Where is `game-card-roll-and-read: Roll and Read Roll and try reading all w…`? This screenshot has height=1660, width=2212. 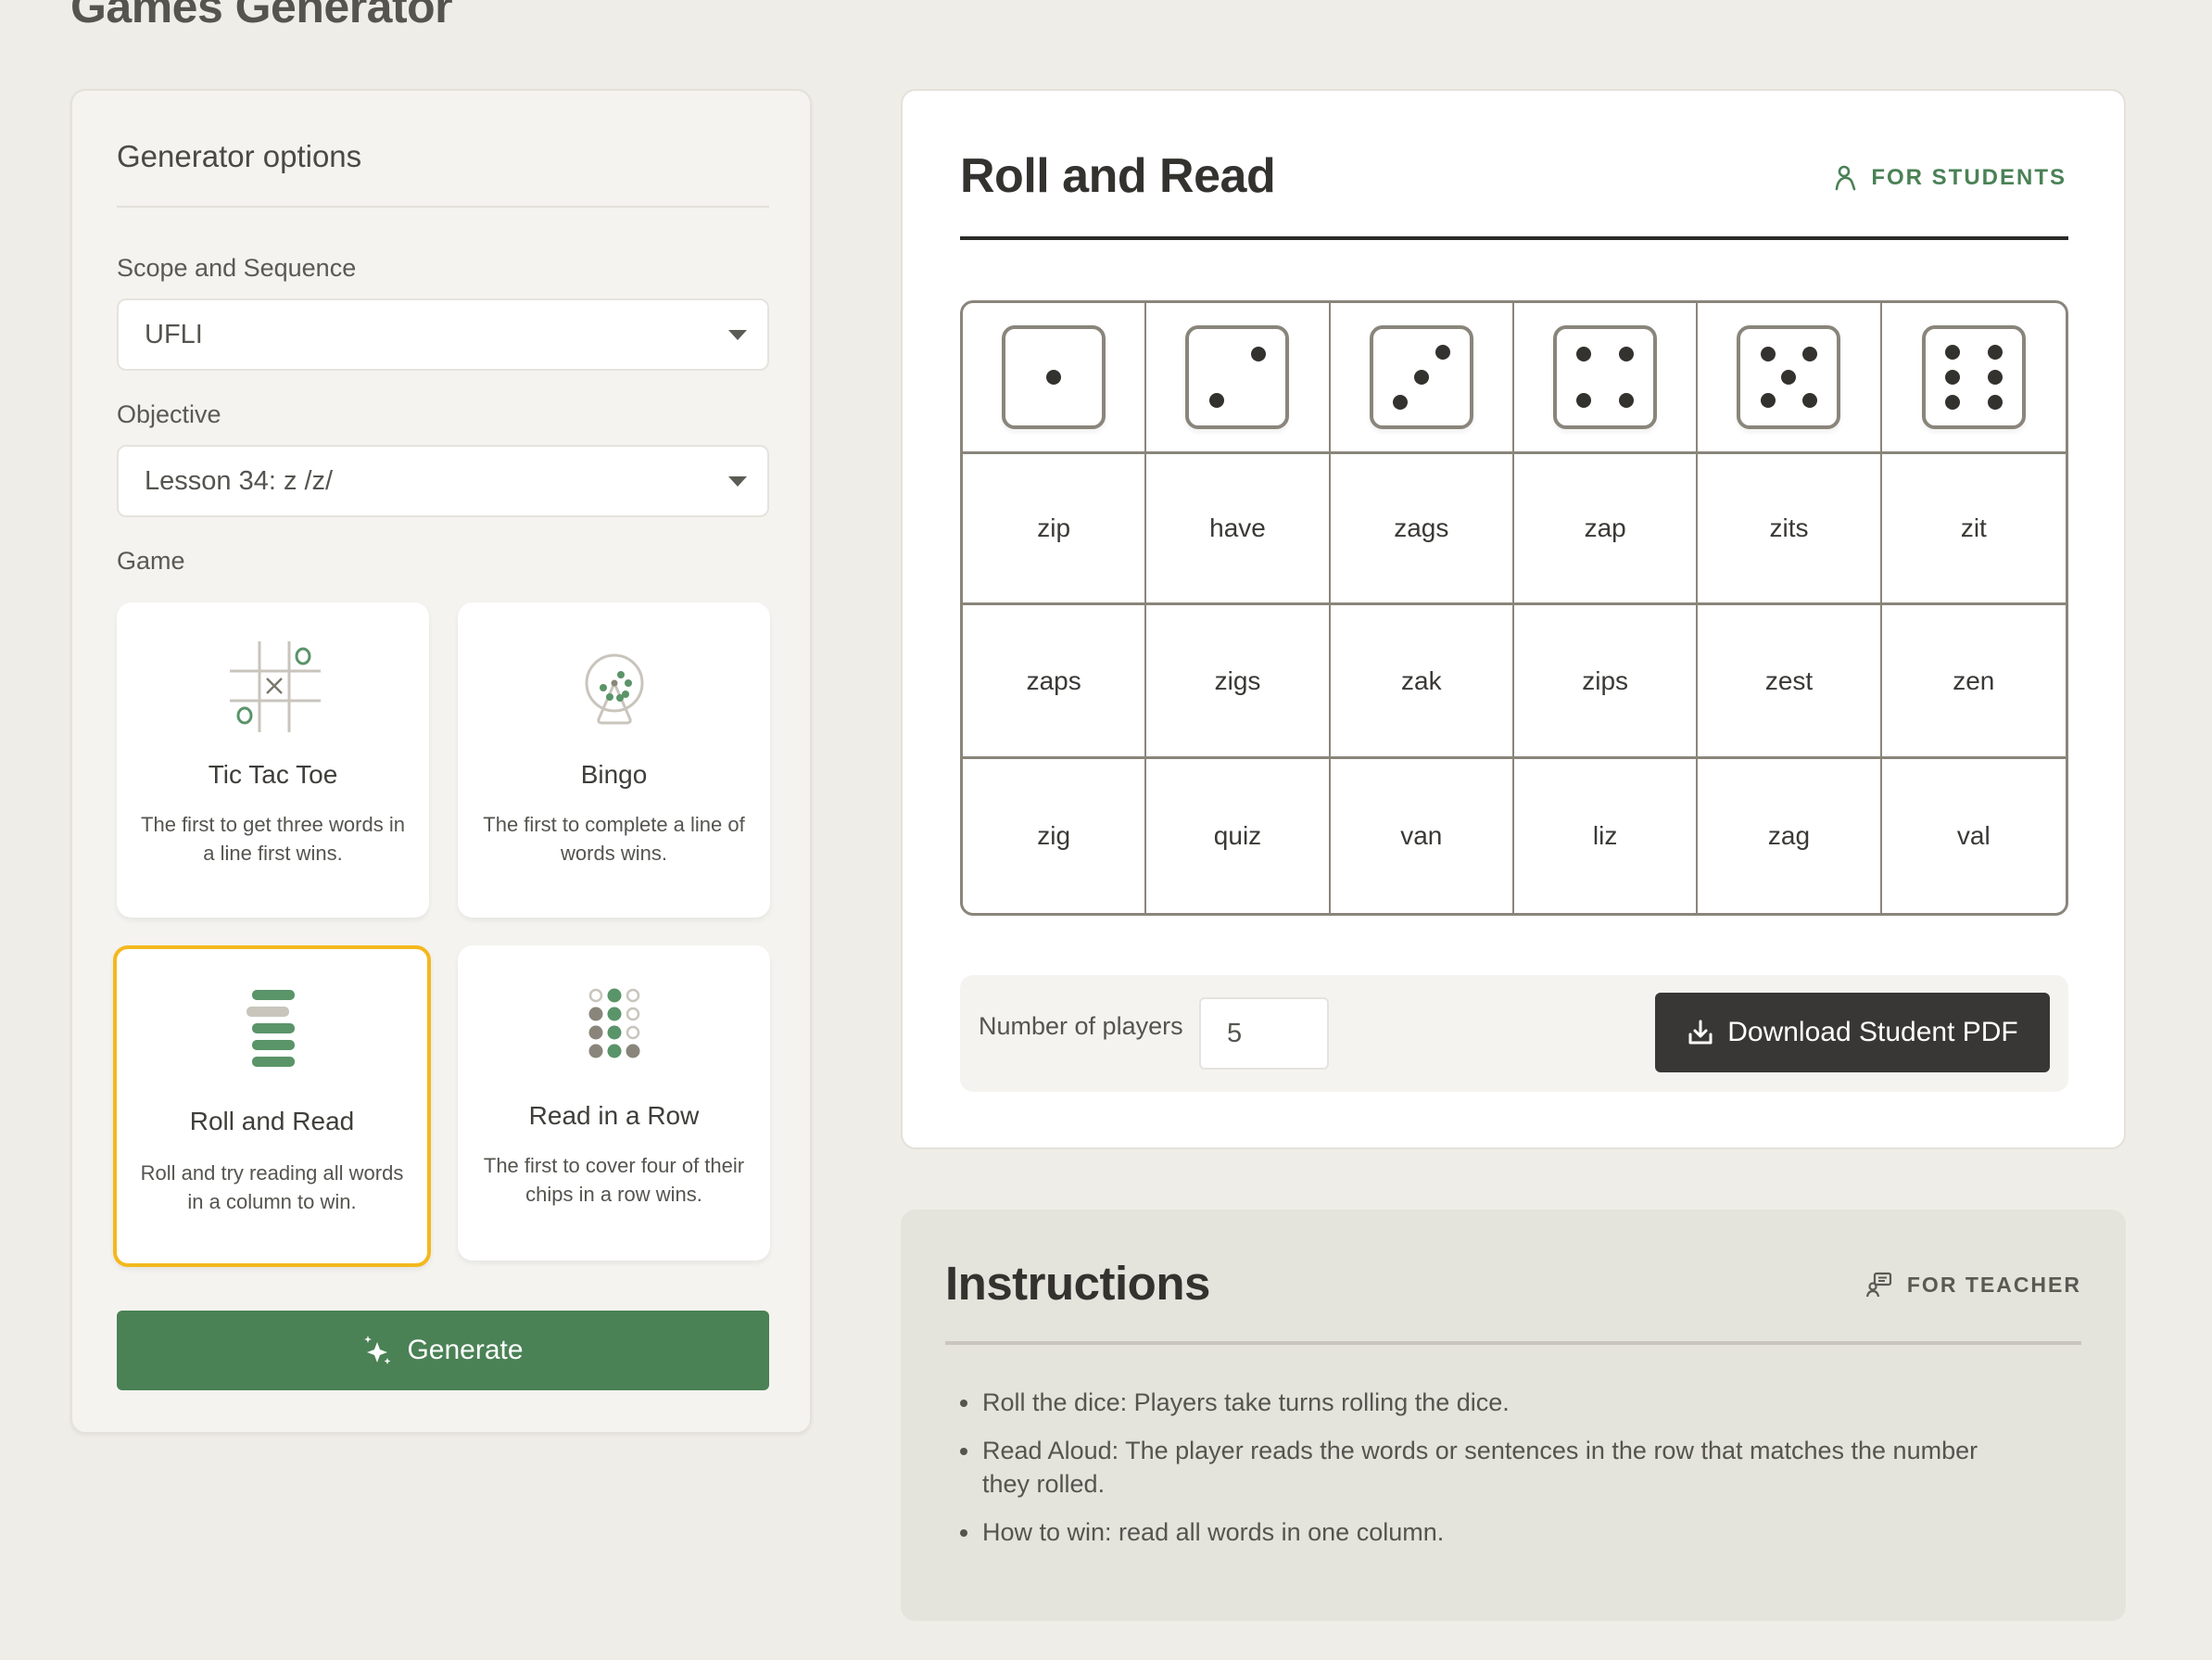
game-card-roll-and-read: Roll and Read Roll and try reading all w… is located at coordinates (272, 1106).